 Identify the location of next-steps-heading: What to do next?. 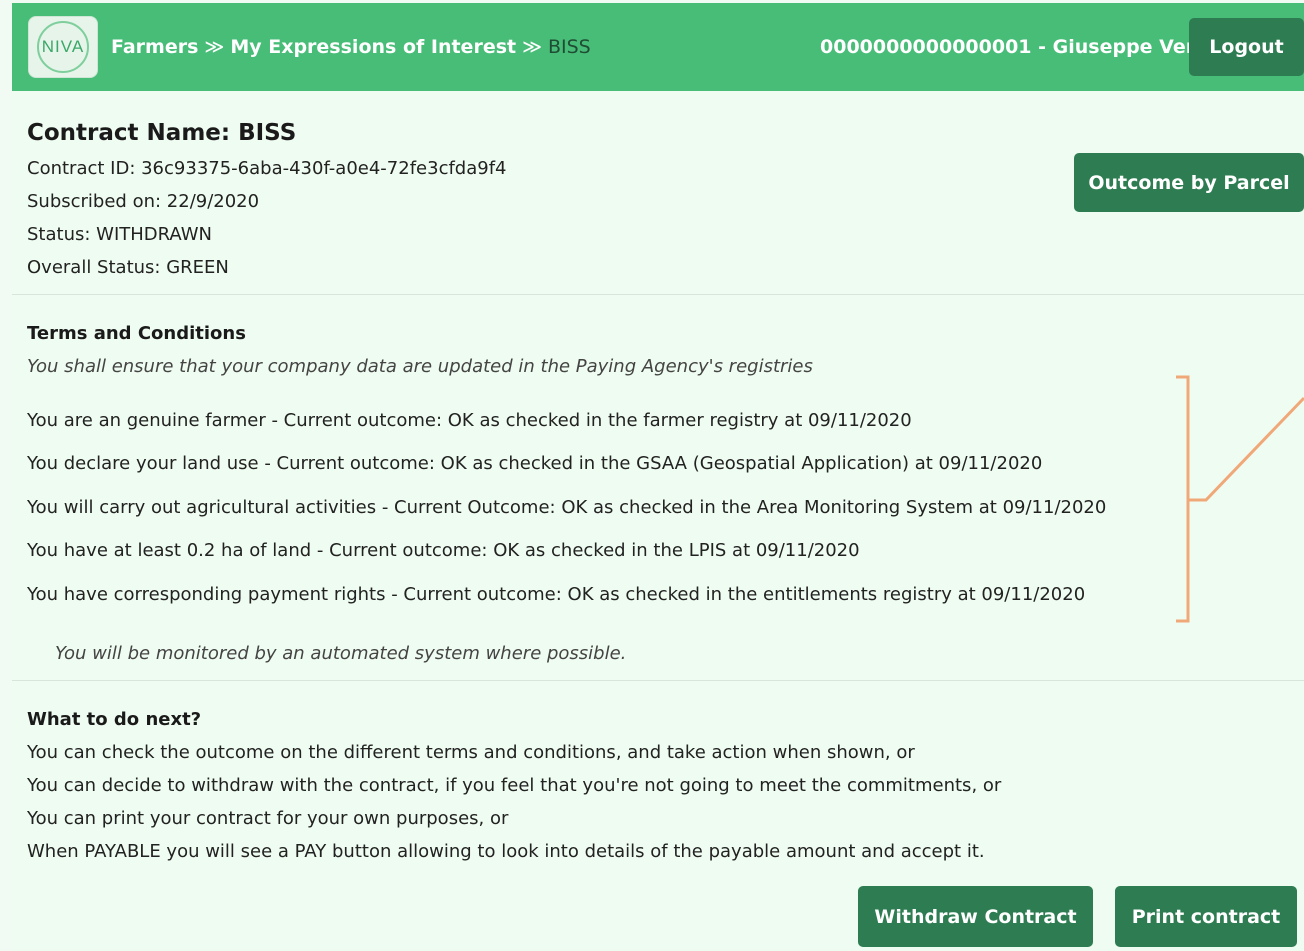
(114, 719).